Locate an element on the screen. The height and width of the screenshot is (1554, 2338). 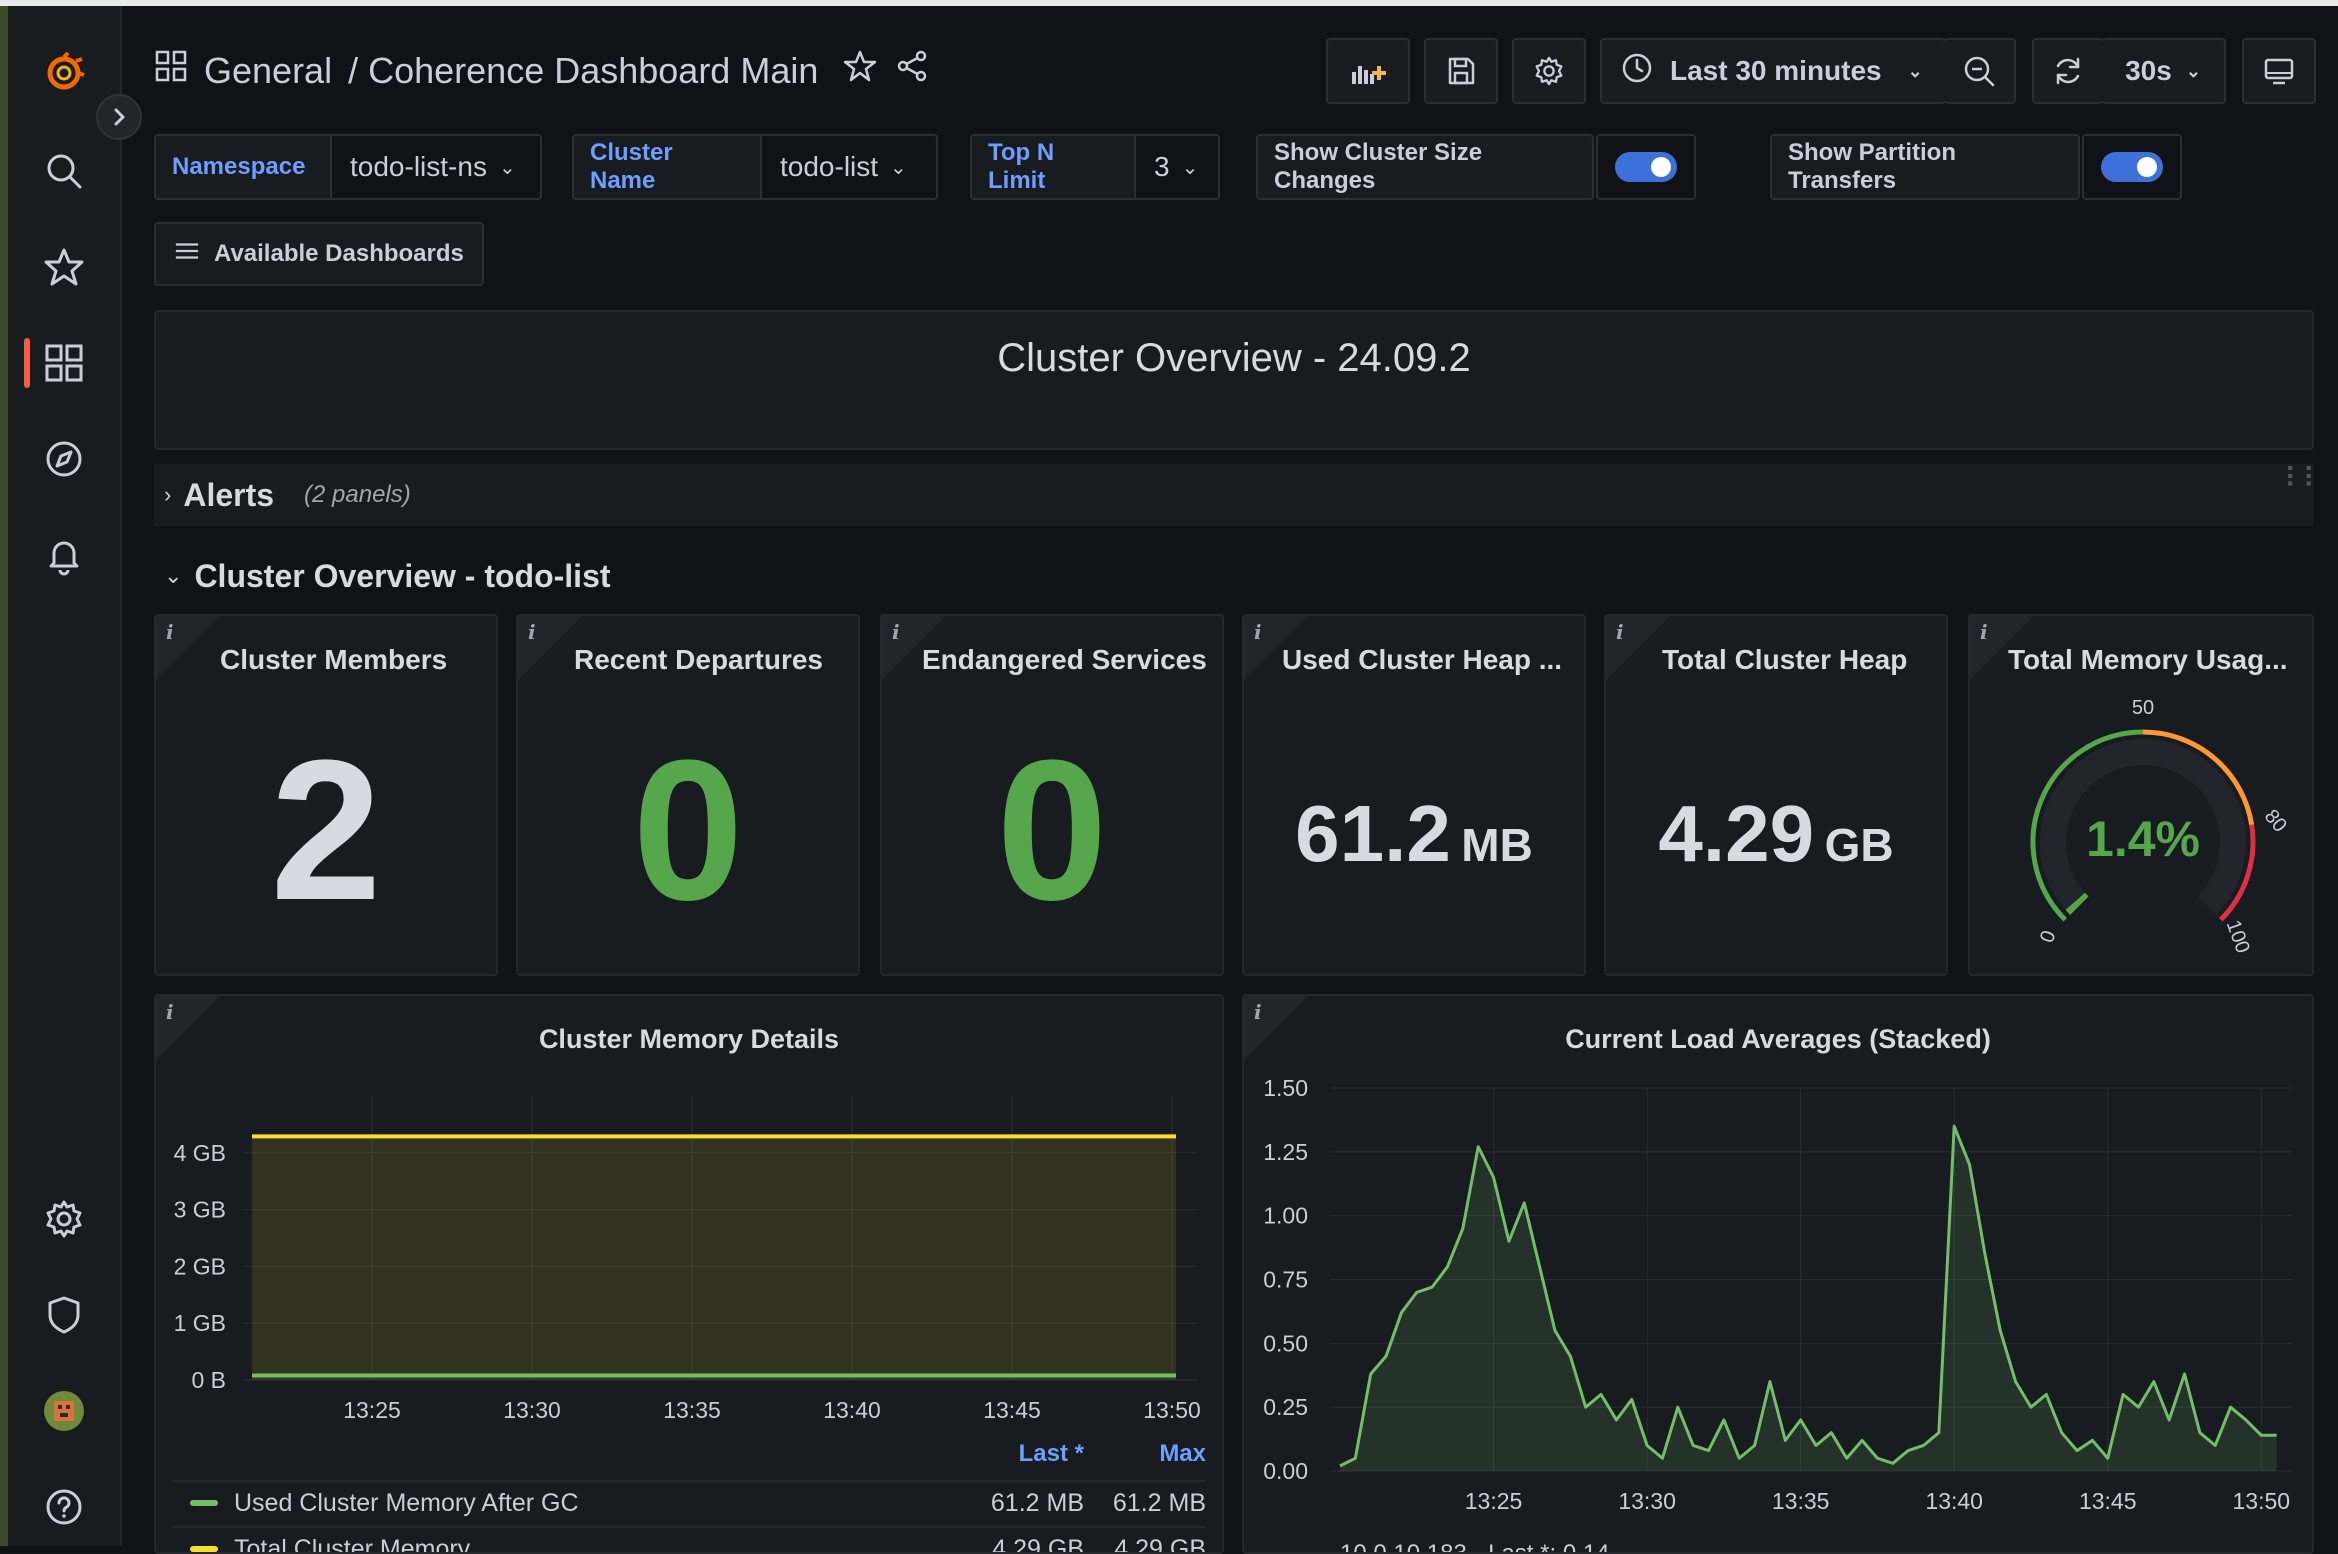
cluster-members-panel: i Cluster Members 2 is located at coordinates (326, 795).